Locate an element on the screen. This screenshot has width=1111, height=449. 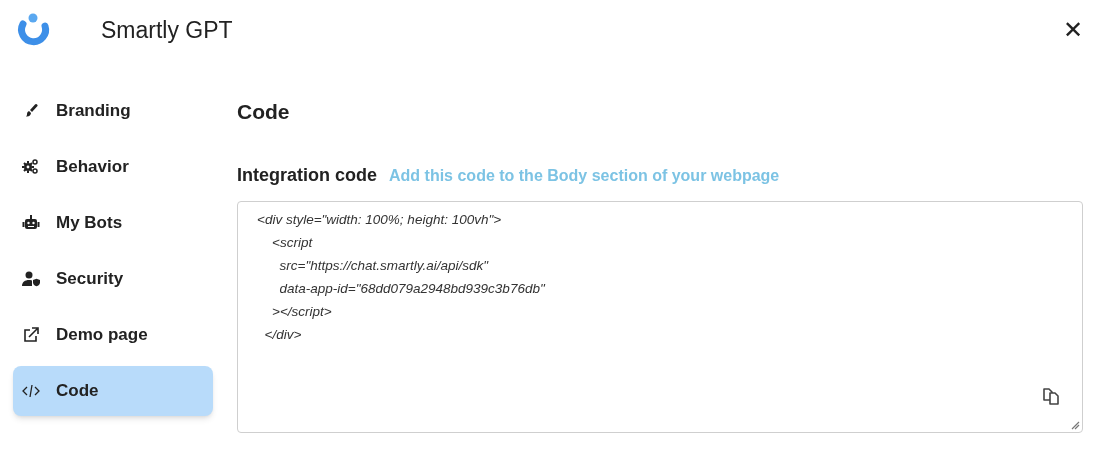
robot-icon is located at coordinates (31, 223).